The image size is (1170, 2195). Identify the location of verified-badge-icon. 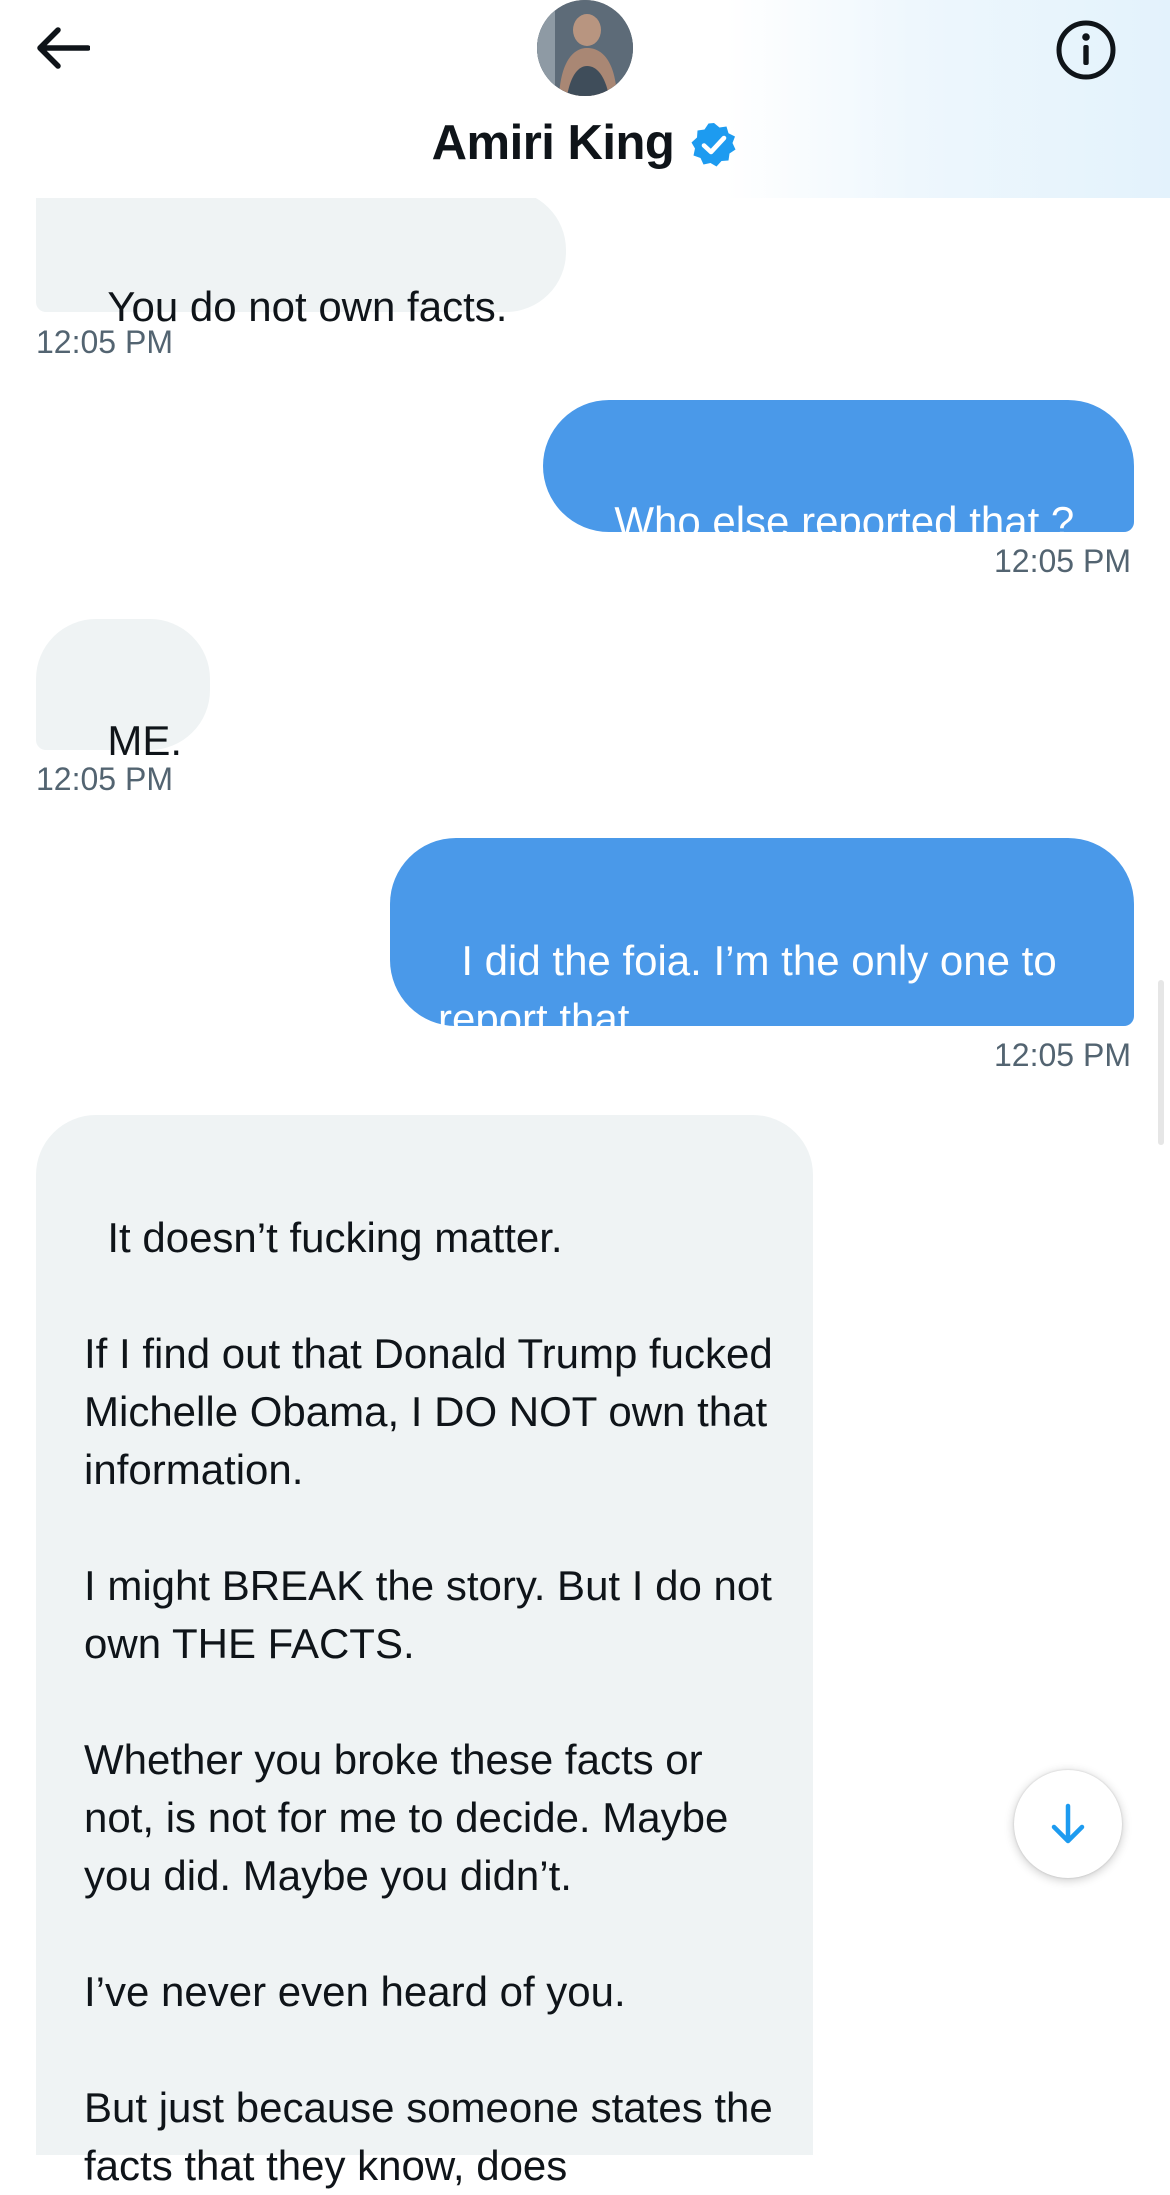
(713, 145).